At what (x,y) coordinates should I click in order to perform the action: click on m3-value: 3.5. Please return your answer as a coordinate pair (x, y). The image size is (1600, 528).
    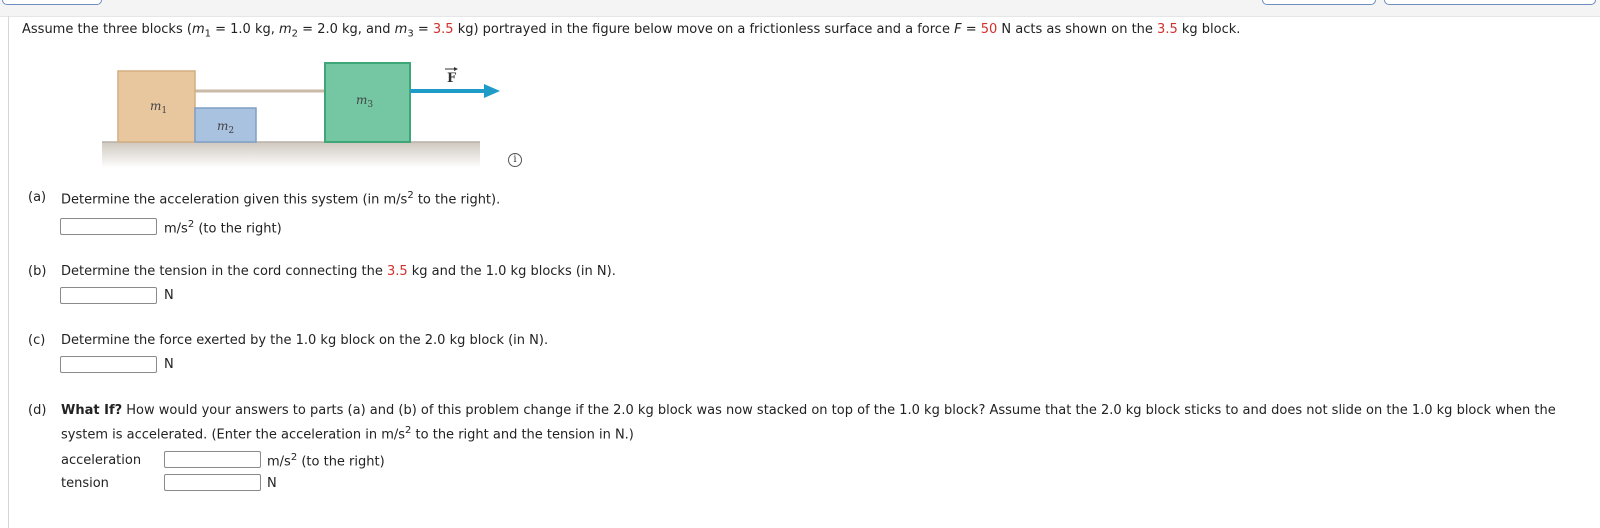
    Looking at the image, I should click on (443, 29).